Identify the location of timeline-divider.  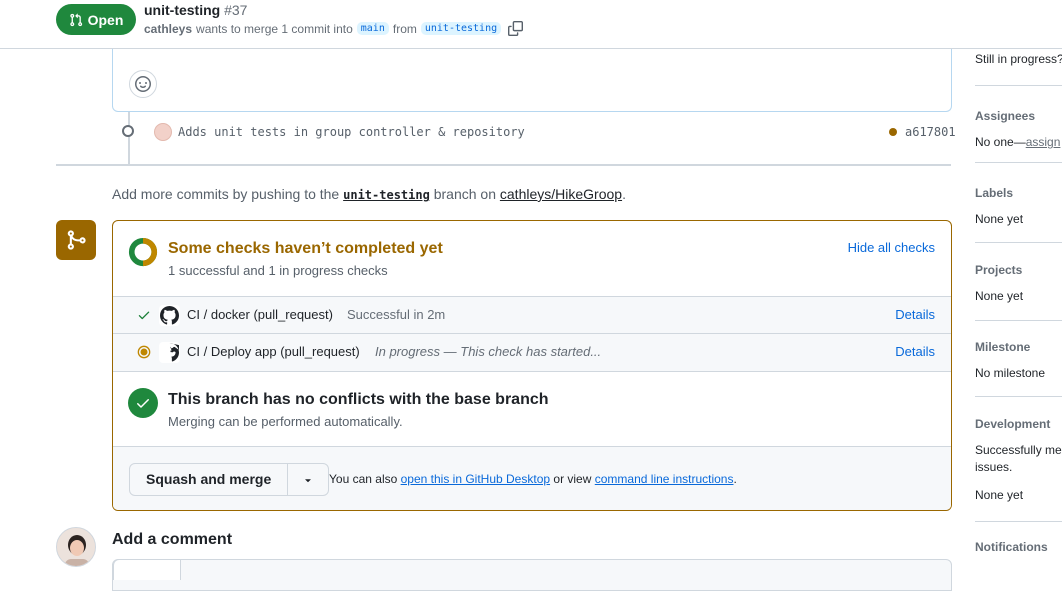
(503, 165).